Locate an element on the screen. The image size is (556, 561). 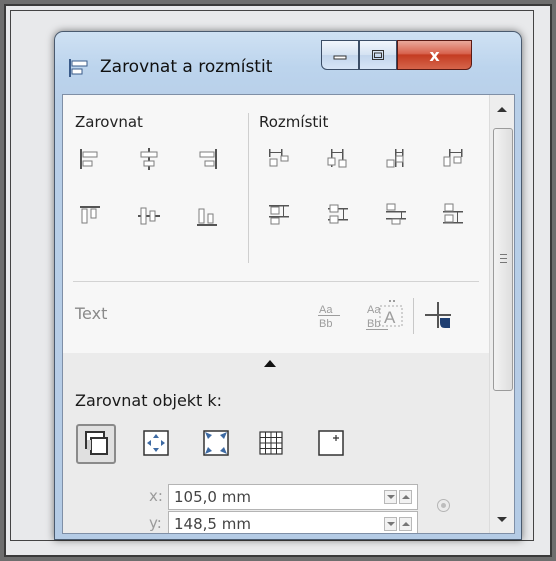
distribute-top-icon is located at coordinates (279, 214).